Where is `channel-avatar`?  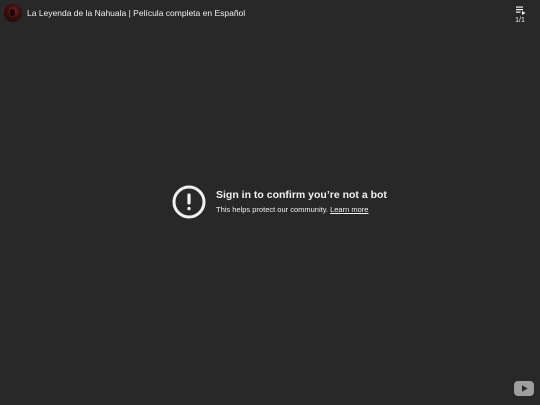 channel-avatar is located at coordinates (13, 13).